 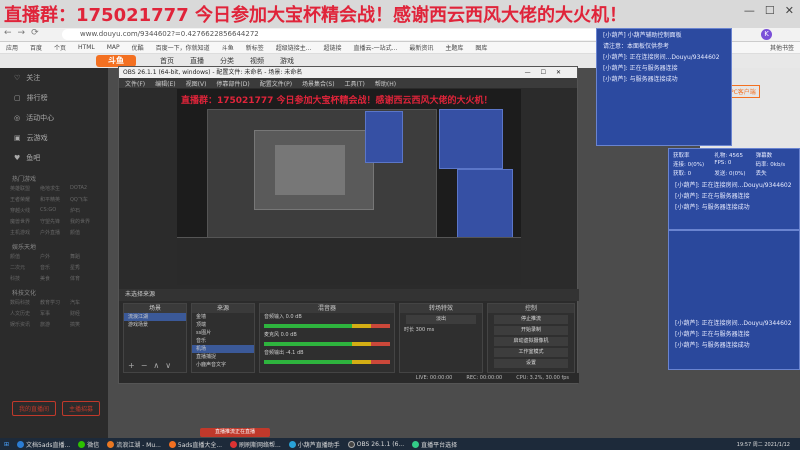 I want to click on category-link: 娱乐资讯, so click(x=24, y=324).